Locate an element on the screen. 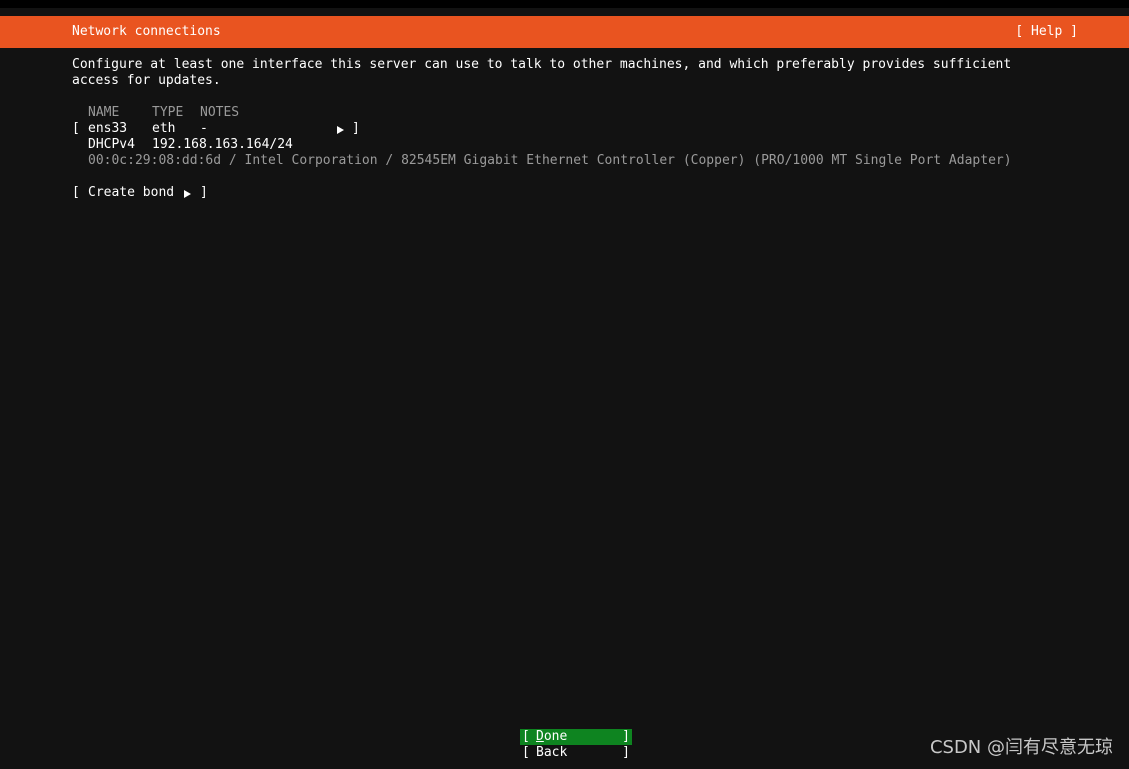  top-border-strip is located at coordinates (564, 4).